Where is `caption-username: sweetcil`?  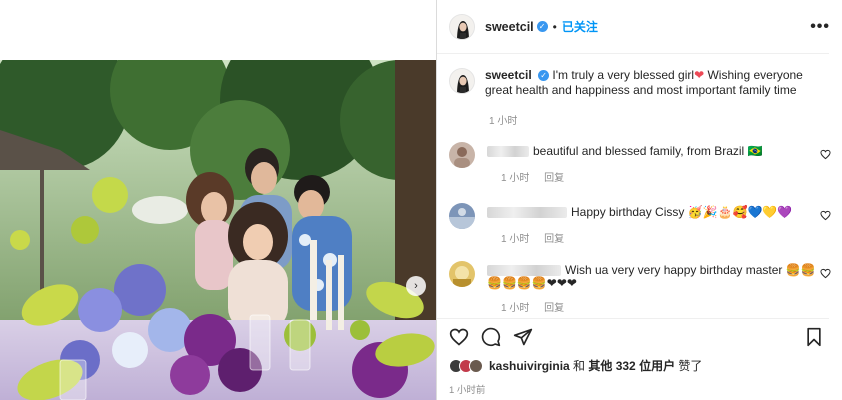 caption-username: sweetcil is located at coordinates (508, 75).